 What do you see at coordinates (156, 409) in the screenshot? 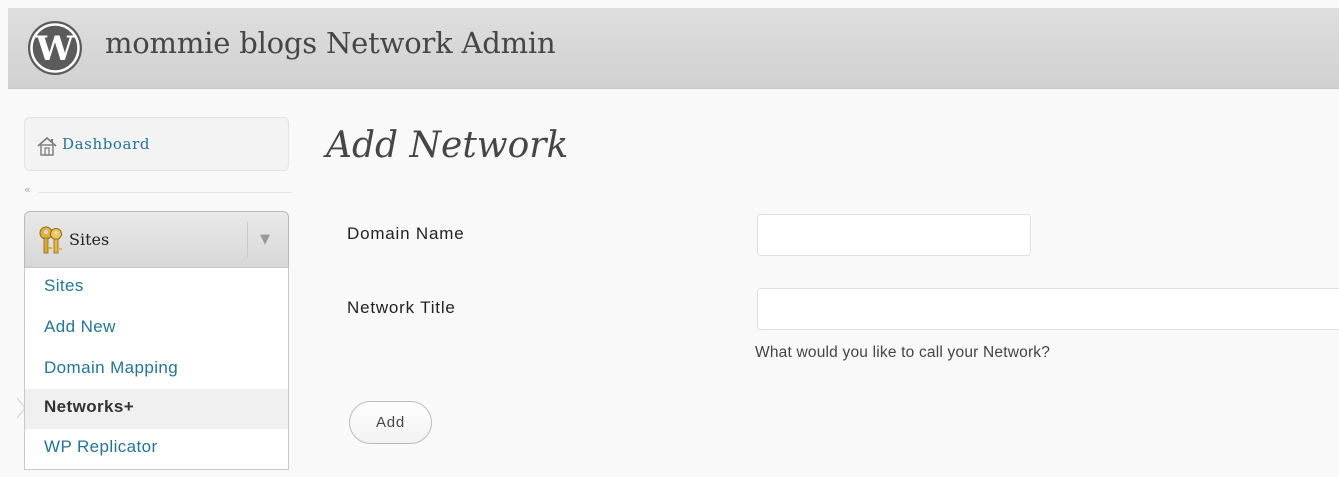
I see `submenu-item-networks-plus: Networks+` at bounding box center [156, 409].